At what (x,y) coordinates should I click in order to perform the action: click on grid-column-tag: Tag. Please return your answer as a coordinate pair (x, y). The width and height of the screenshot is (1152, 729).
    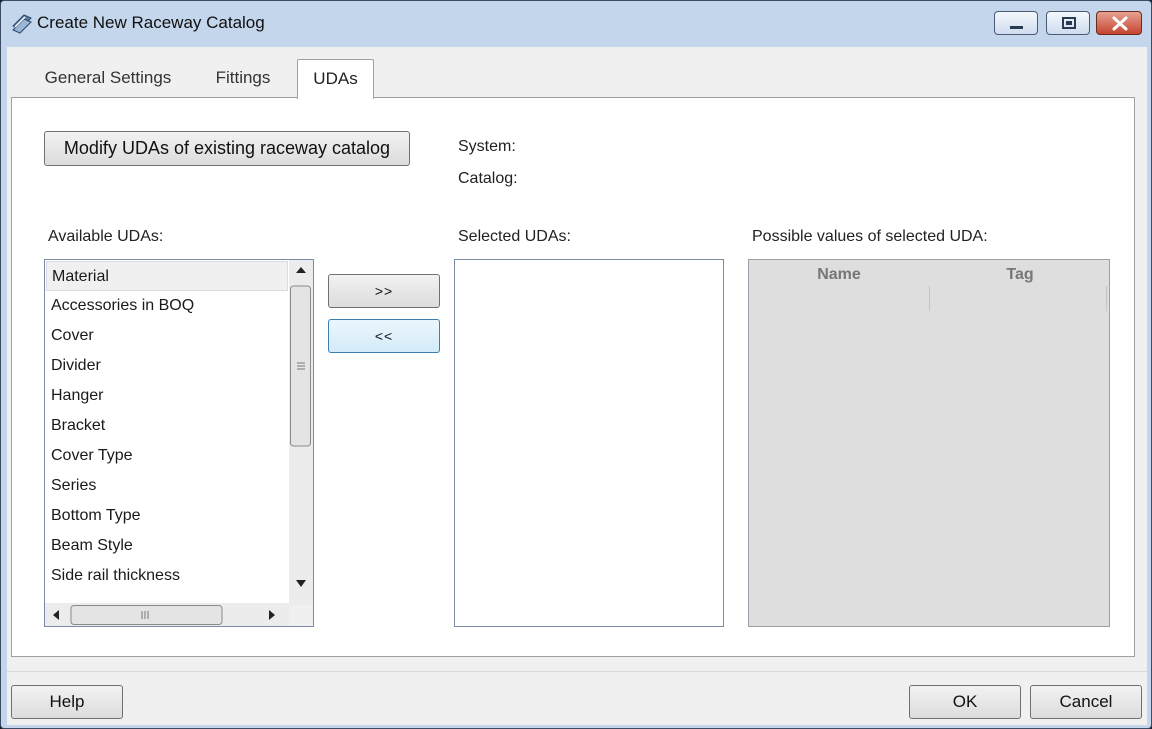
    Looking at the image, I should click on (1020, 275).